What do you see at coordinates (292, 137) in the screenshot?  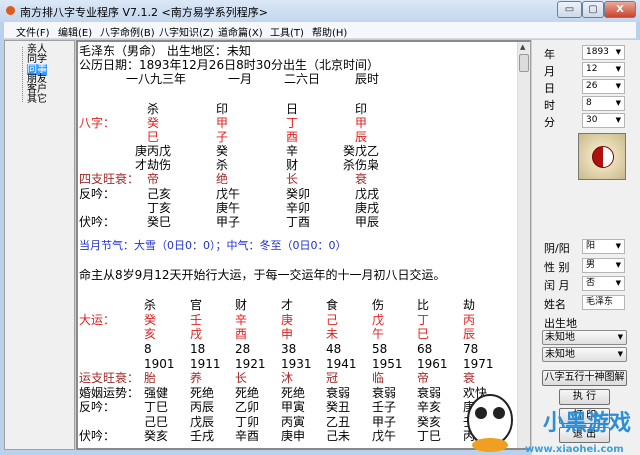 I see `pillar-branches-cell: 酉` at bounding box center [292, 137].